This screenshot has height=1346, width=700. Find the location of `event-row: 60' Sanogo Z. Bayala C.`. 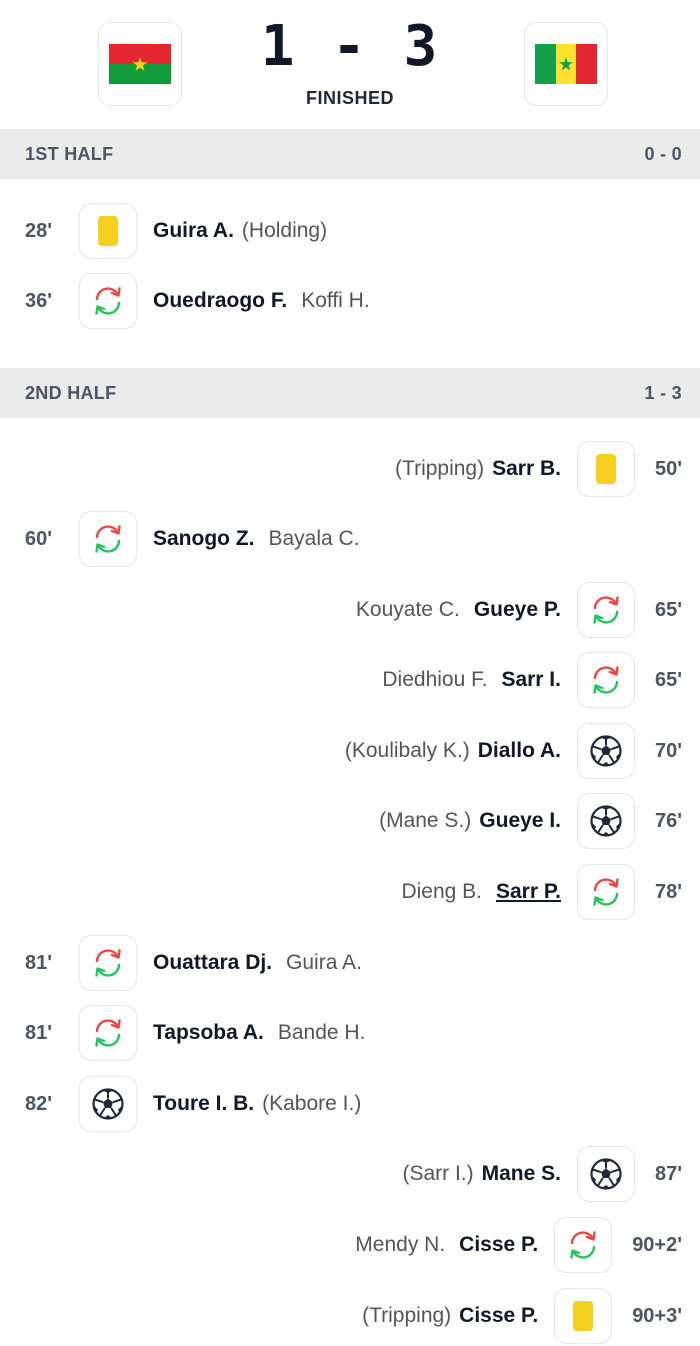

event-row: 60' Sanogo Z. Bayala C. is located at coordinates (350, 539).